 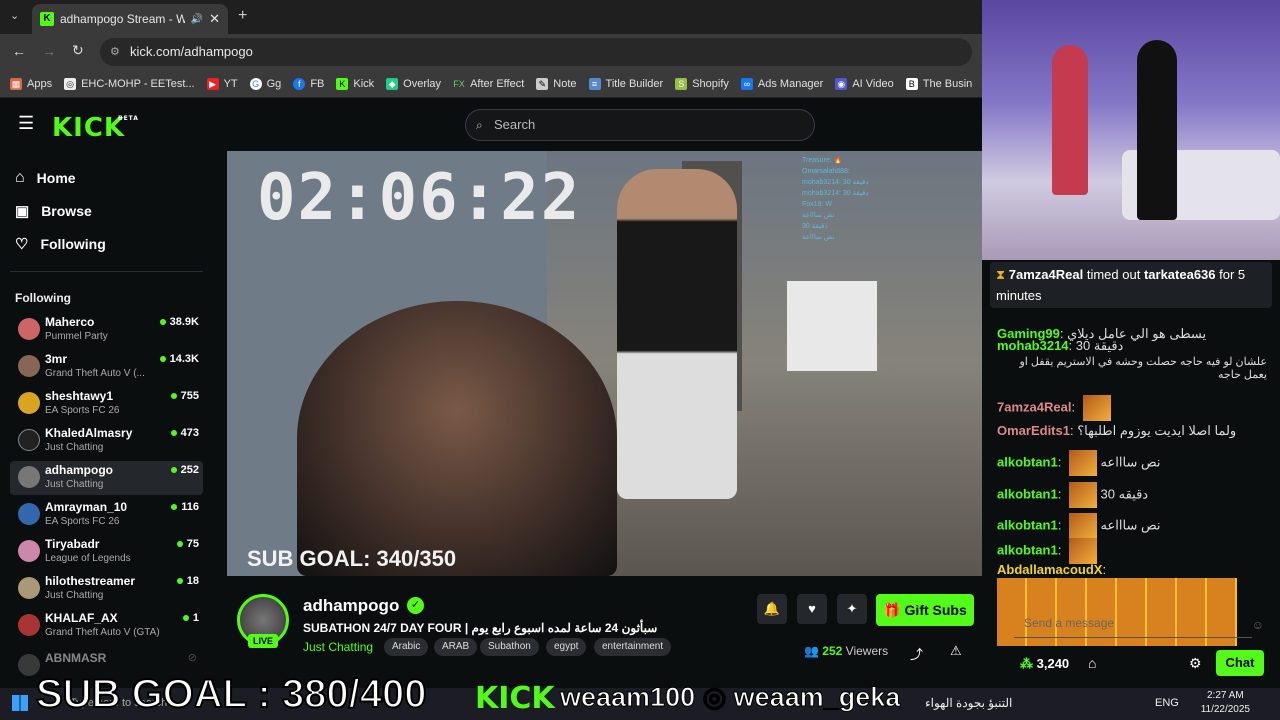 What do you see at coordinates (781, 83) in the screenshot?
I see `bookmark-ads-manager: ∞ Ads Manager` at bounding box center [781, 83].